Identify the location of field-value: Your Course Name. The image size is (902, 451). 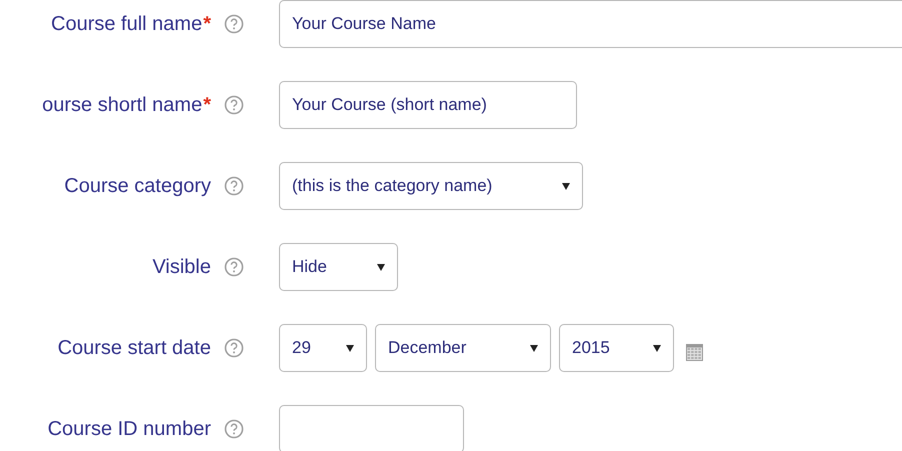
(364, 24).